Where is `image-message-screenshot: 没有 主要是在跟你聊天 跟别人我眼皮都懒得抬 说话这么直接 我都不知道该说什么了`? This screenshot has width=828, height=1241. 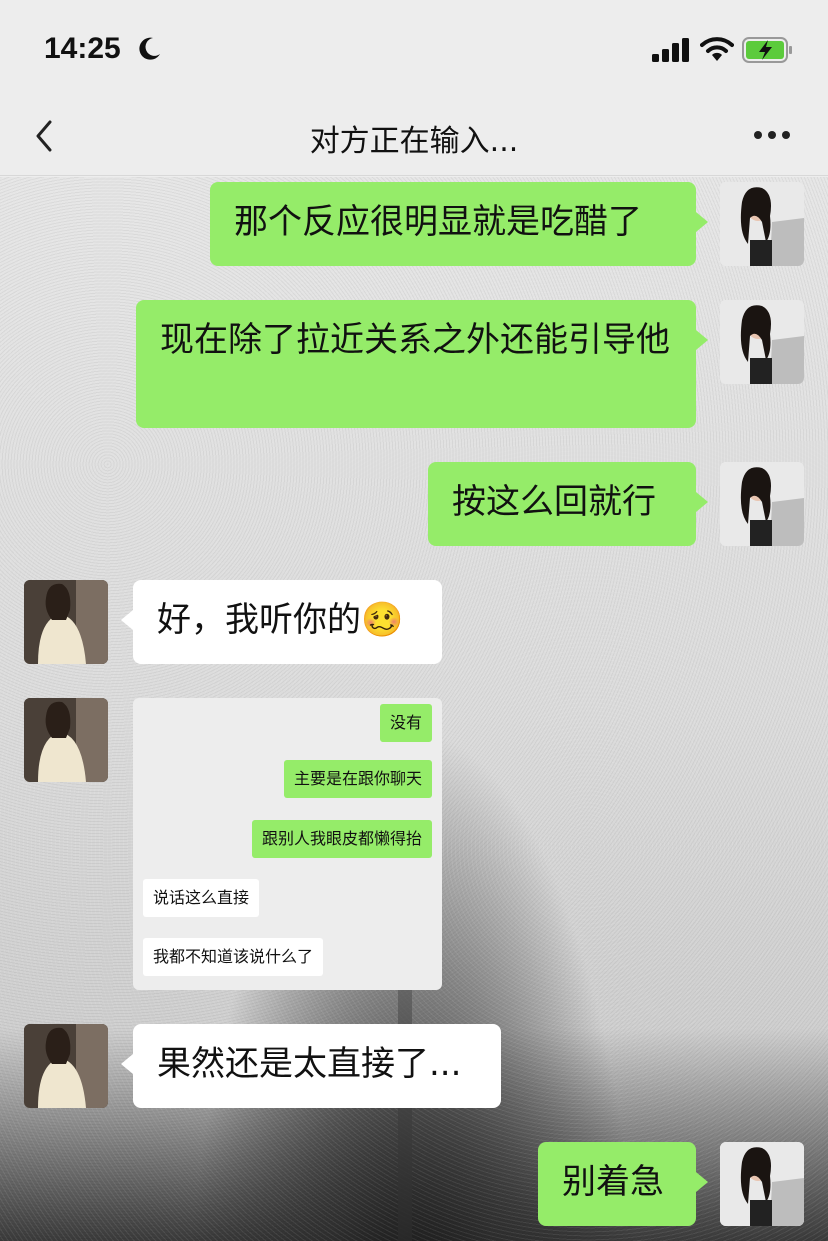
image-message-screenshot: 没有 主要是在跟你聊天 跟别人我眼皮都懒得抬 说话这么直接 我都不知道该说什么了 is located at coordinates (287, 844).